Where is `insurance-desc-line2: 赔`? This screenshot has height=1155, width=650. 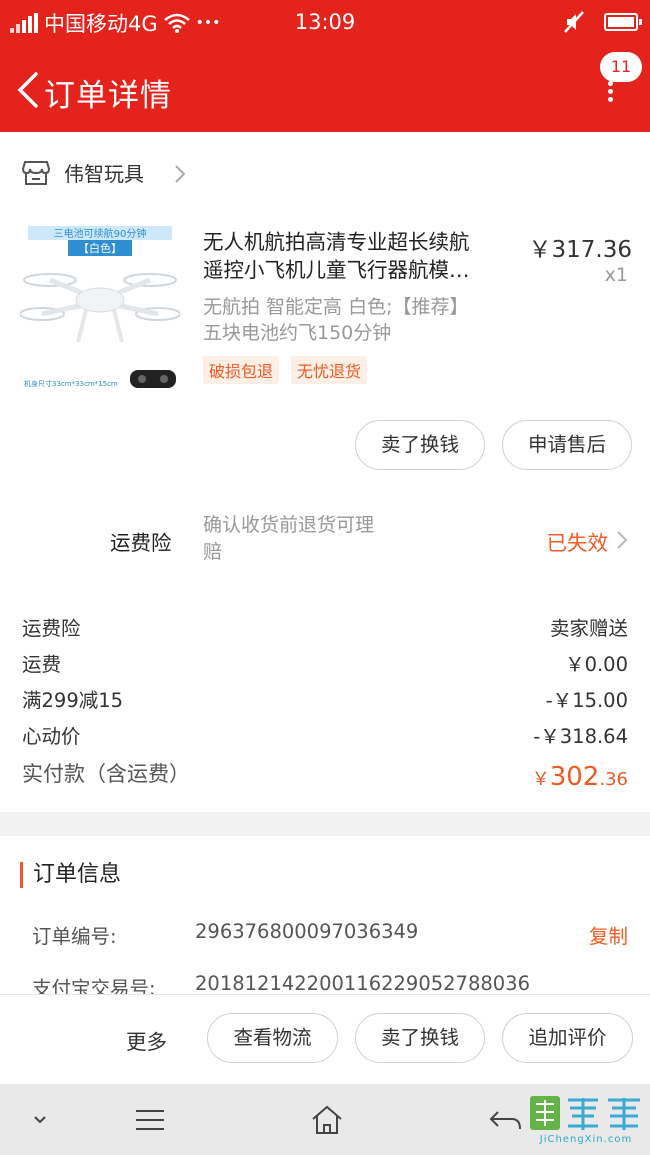
insurance-desc-line2: 赔 is located at coordinates (213, 552).